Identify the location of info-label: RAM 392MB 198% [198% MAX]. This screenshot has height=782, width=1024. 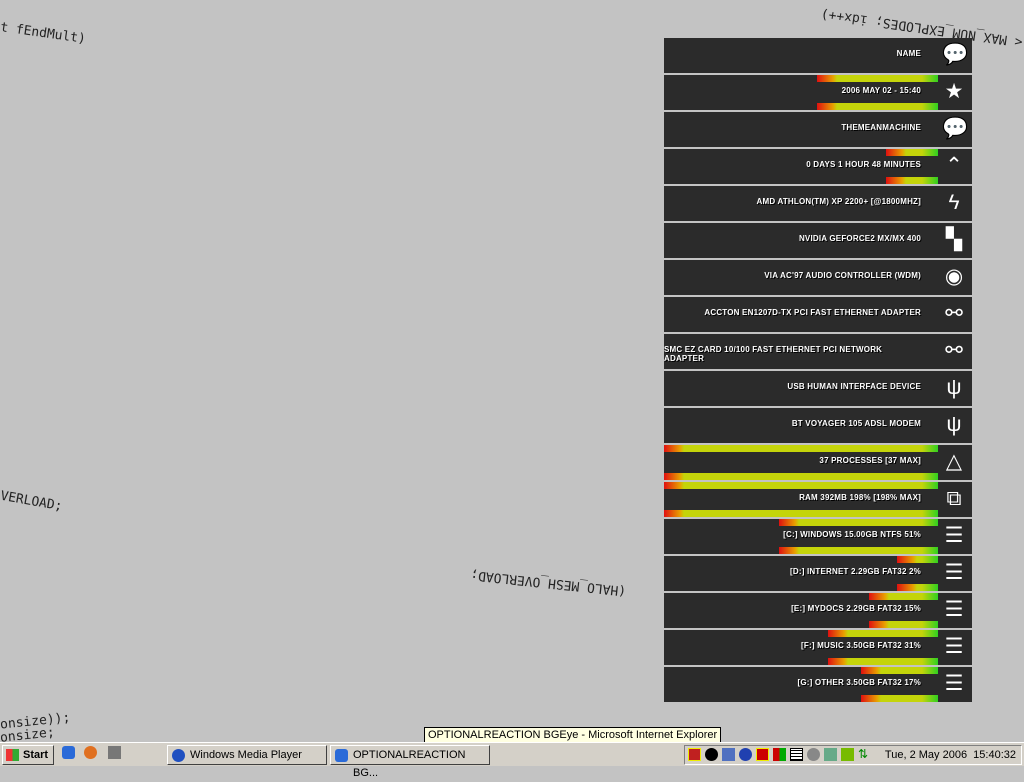
(860, 497).